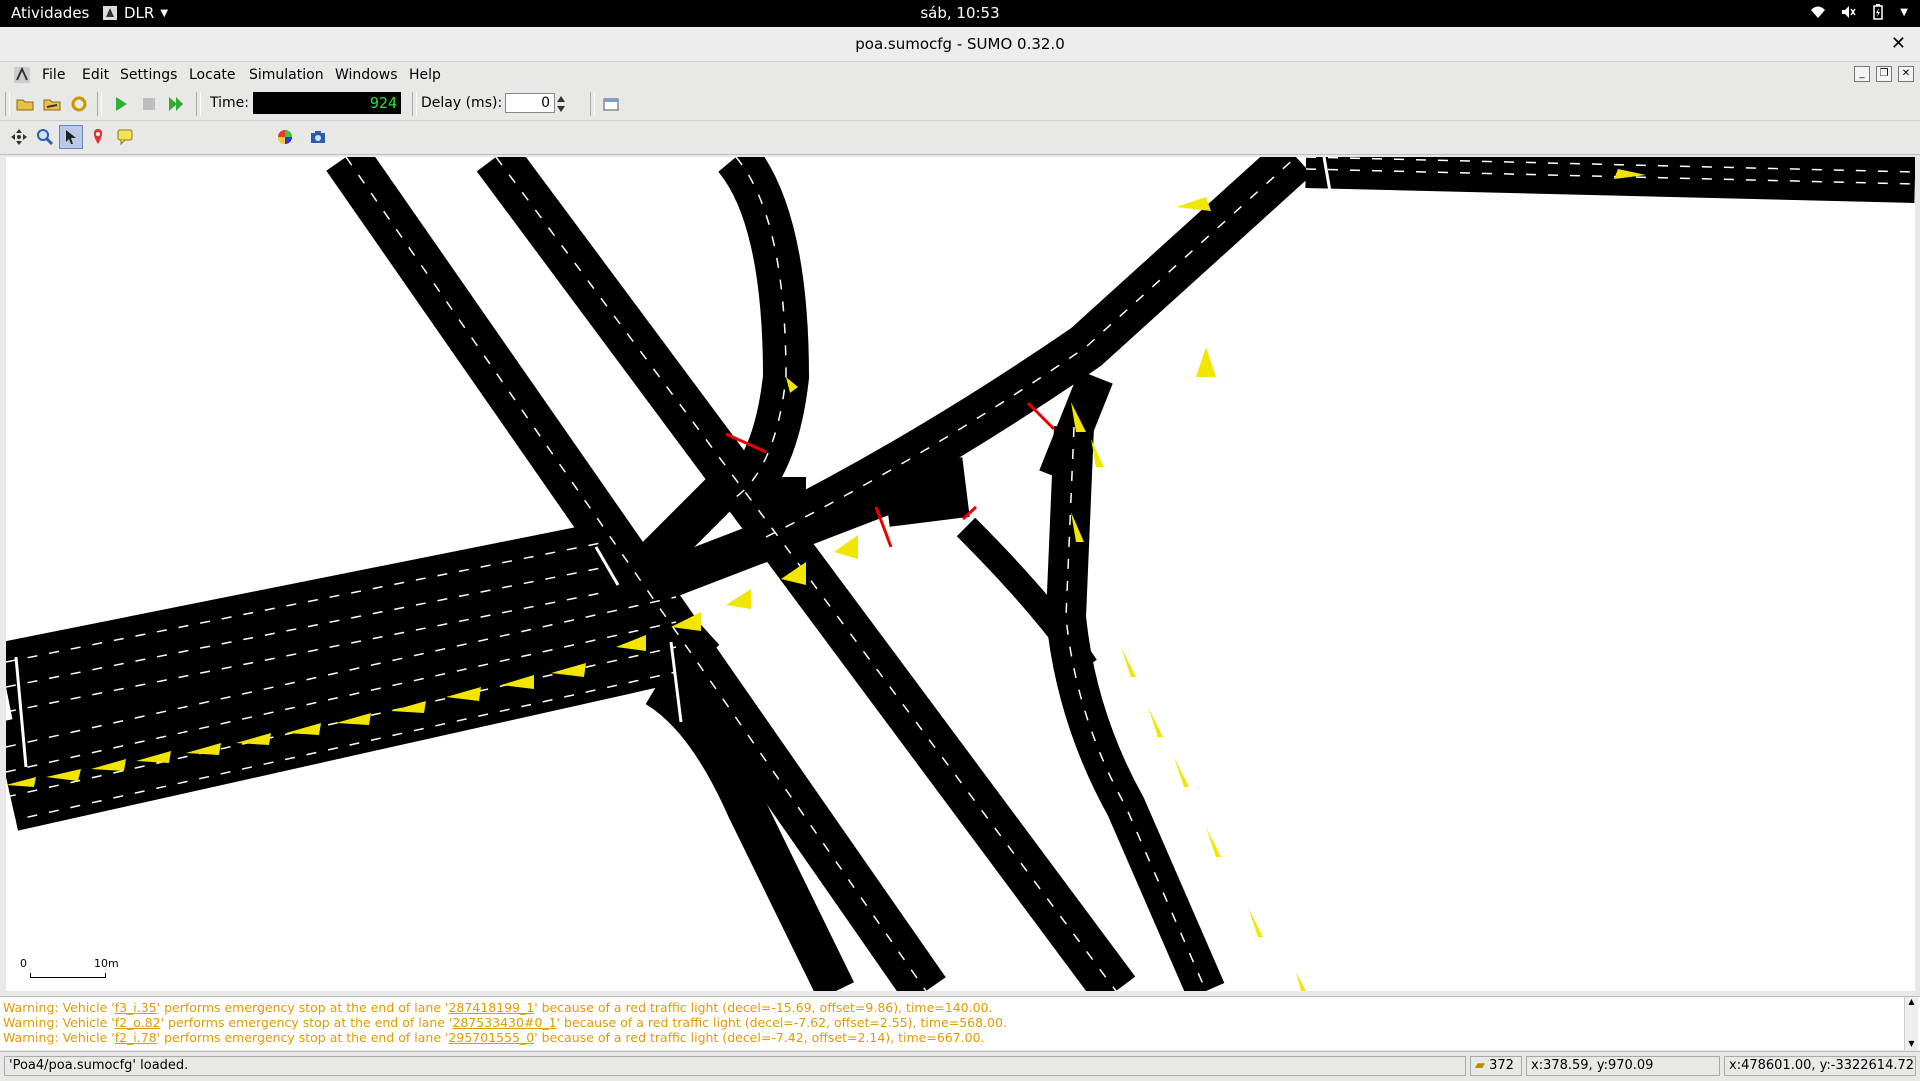  What do you see at coordinates (136, 1007) in the screenshot?
I see `vehicle-link: f3_i.35` at bounding box center [136, 1007].